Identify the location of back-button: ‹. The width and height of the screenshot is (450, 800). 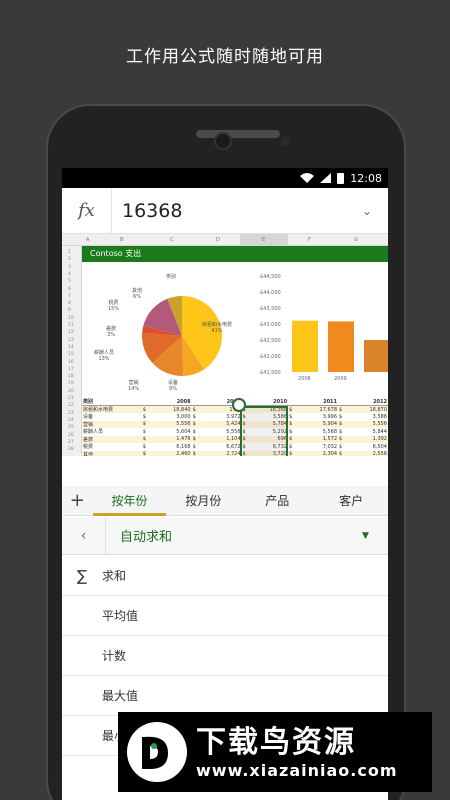
(84, 535).